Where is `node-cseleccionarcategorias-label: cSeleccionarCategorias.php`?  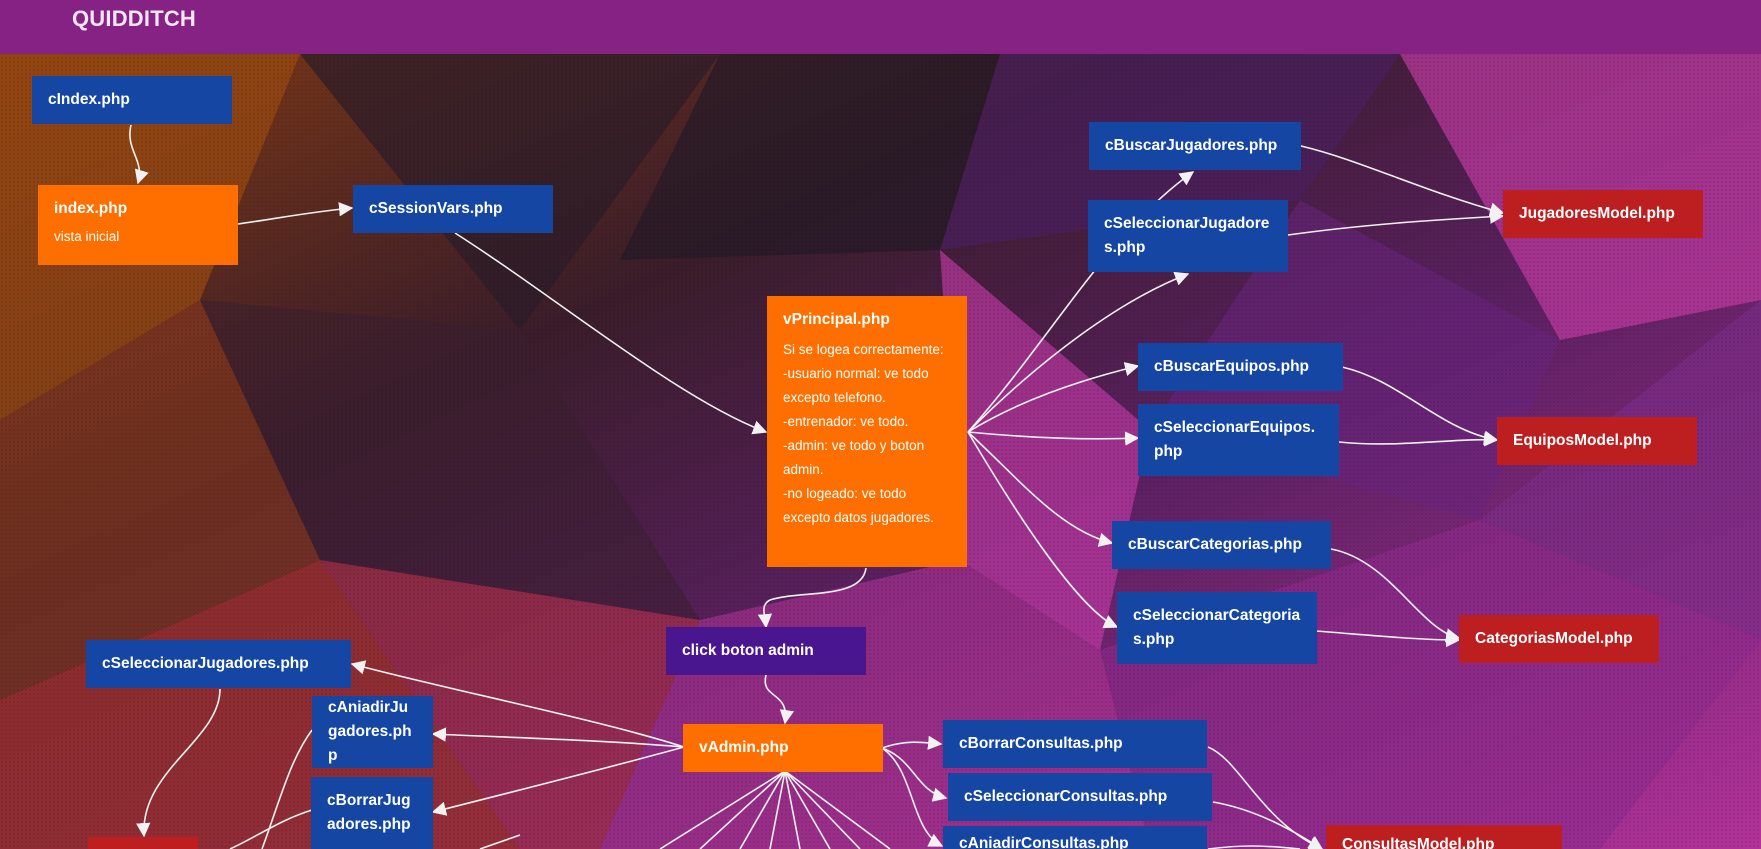 node-cseleccionarcategorias-label: cSeleccionarCategorias.php is located at coordinates (1217, 627).